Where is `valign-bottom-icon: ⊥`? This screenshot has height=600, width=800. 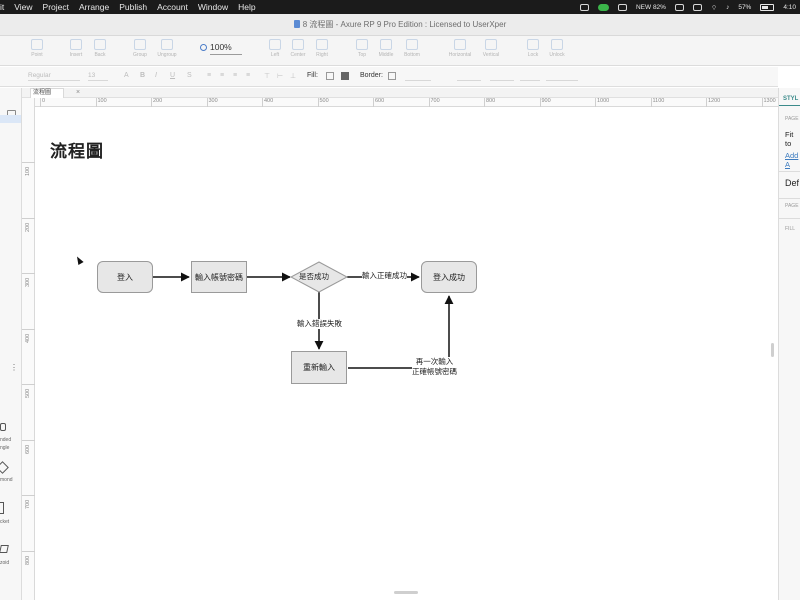 valign-bottom-icon: ⊥ is located at coordinates (293, 76).